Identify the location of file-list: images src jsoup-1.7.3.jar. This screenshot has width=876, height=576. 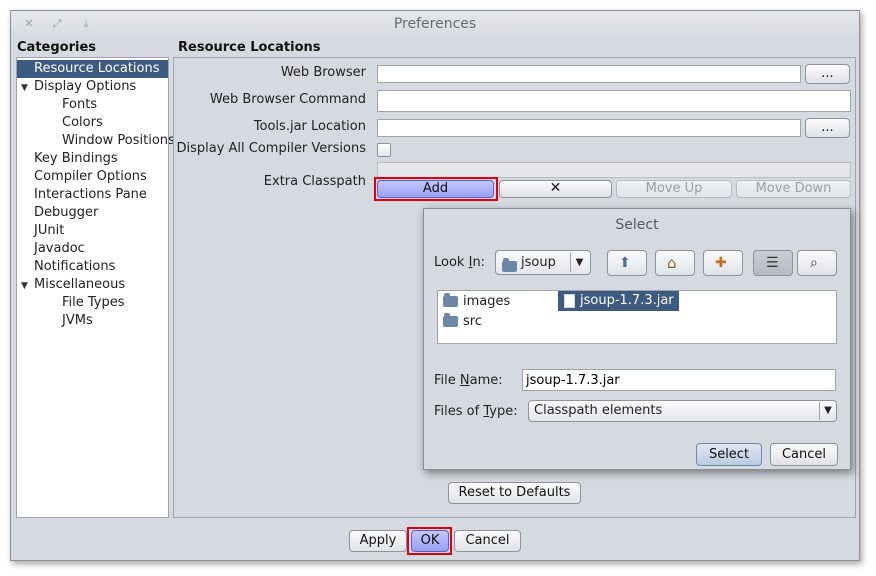
(637, 317).